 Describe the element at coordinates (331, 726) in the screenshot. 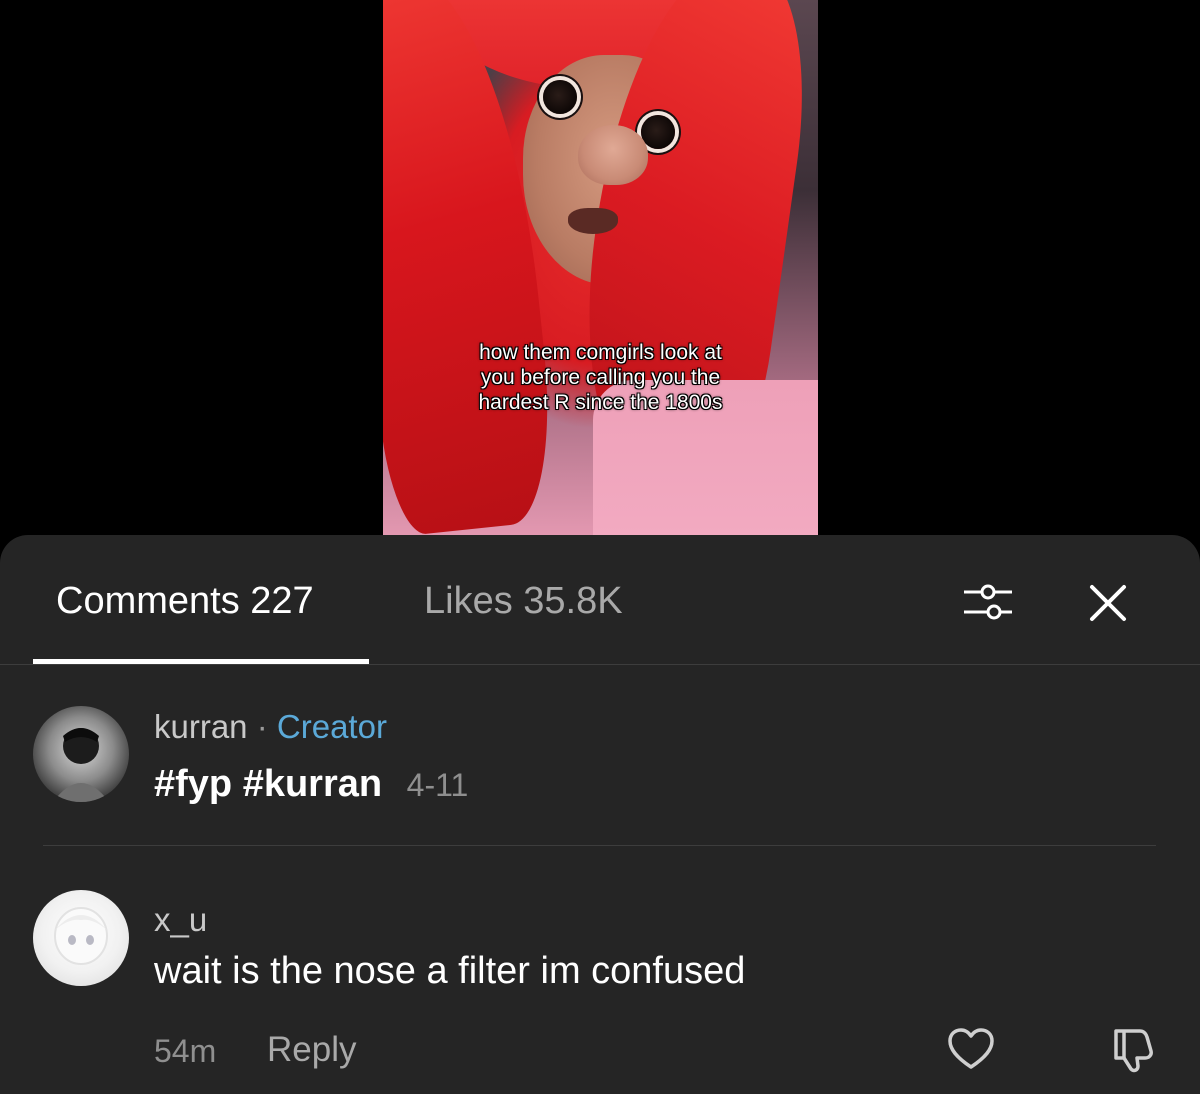

I see `creator-badge: Creator` at that location.